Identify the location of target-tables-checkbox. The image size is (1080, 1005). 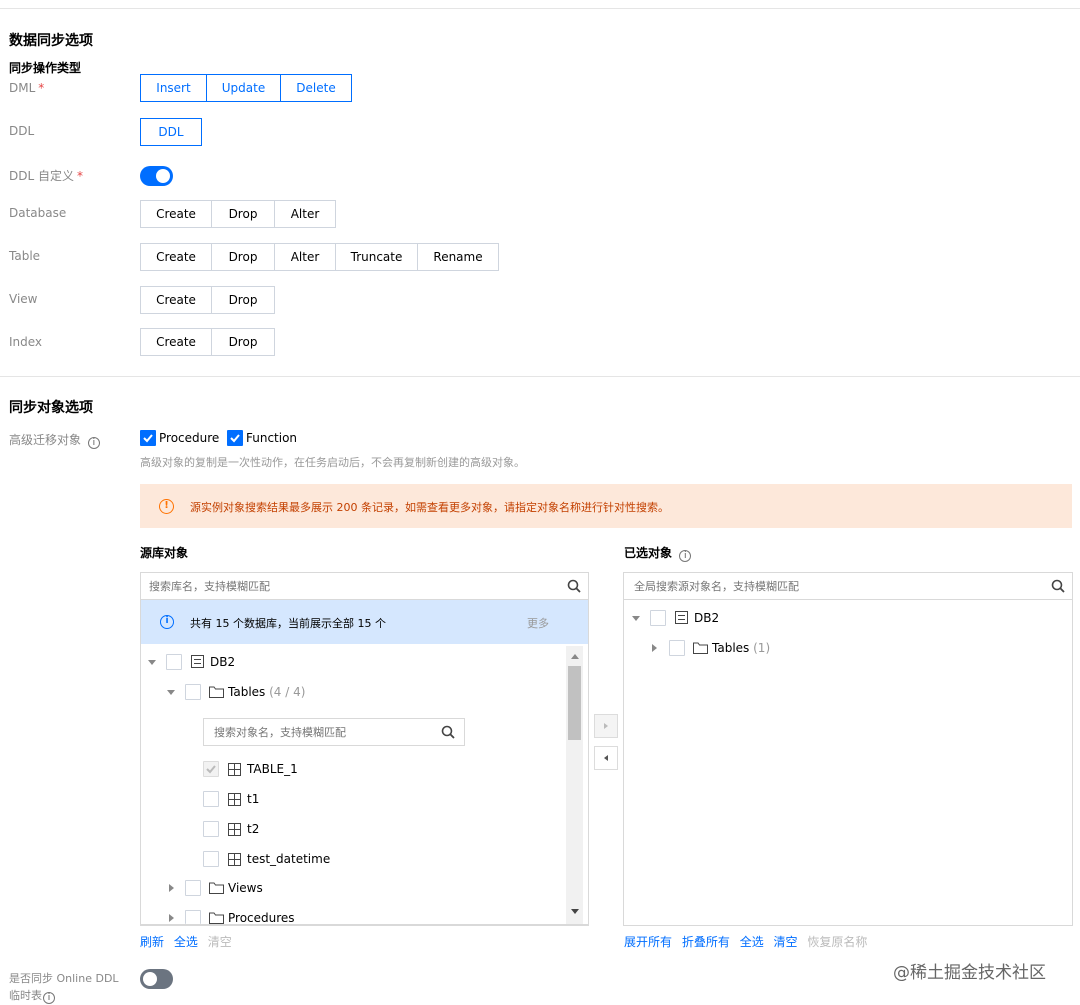
(677, 648).